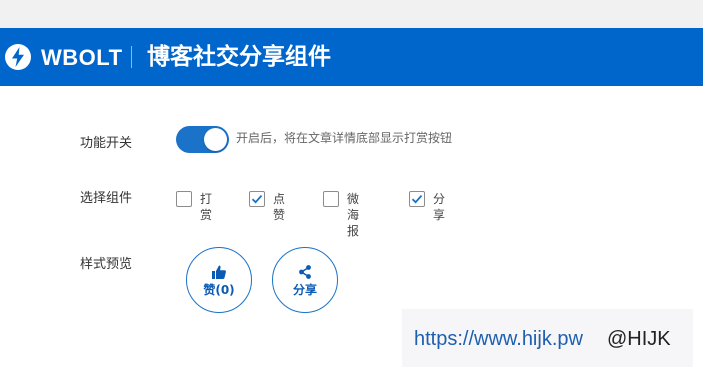  I want to click on page-title: 博客社交分享组件, so click(239, 57).